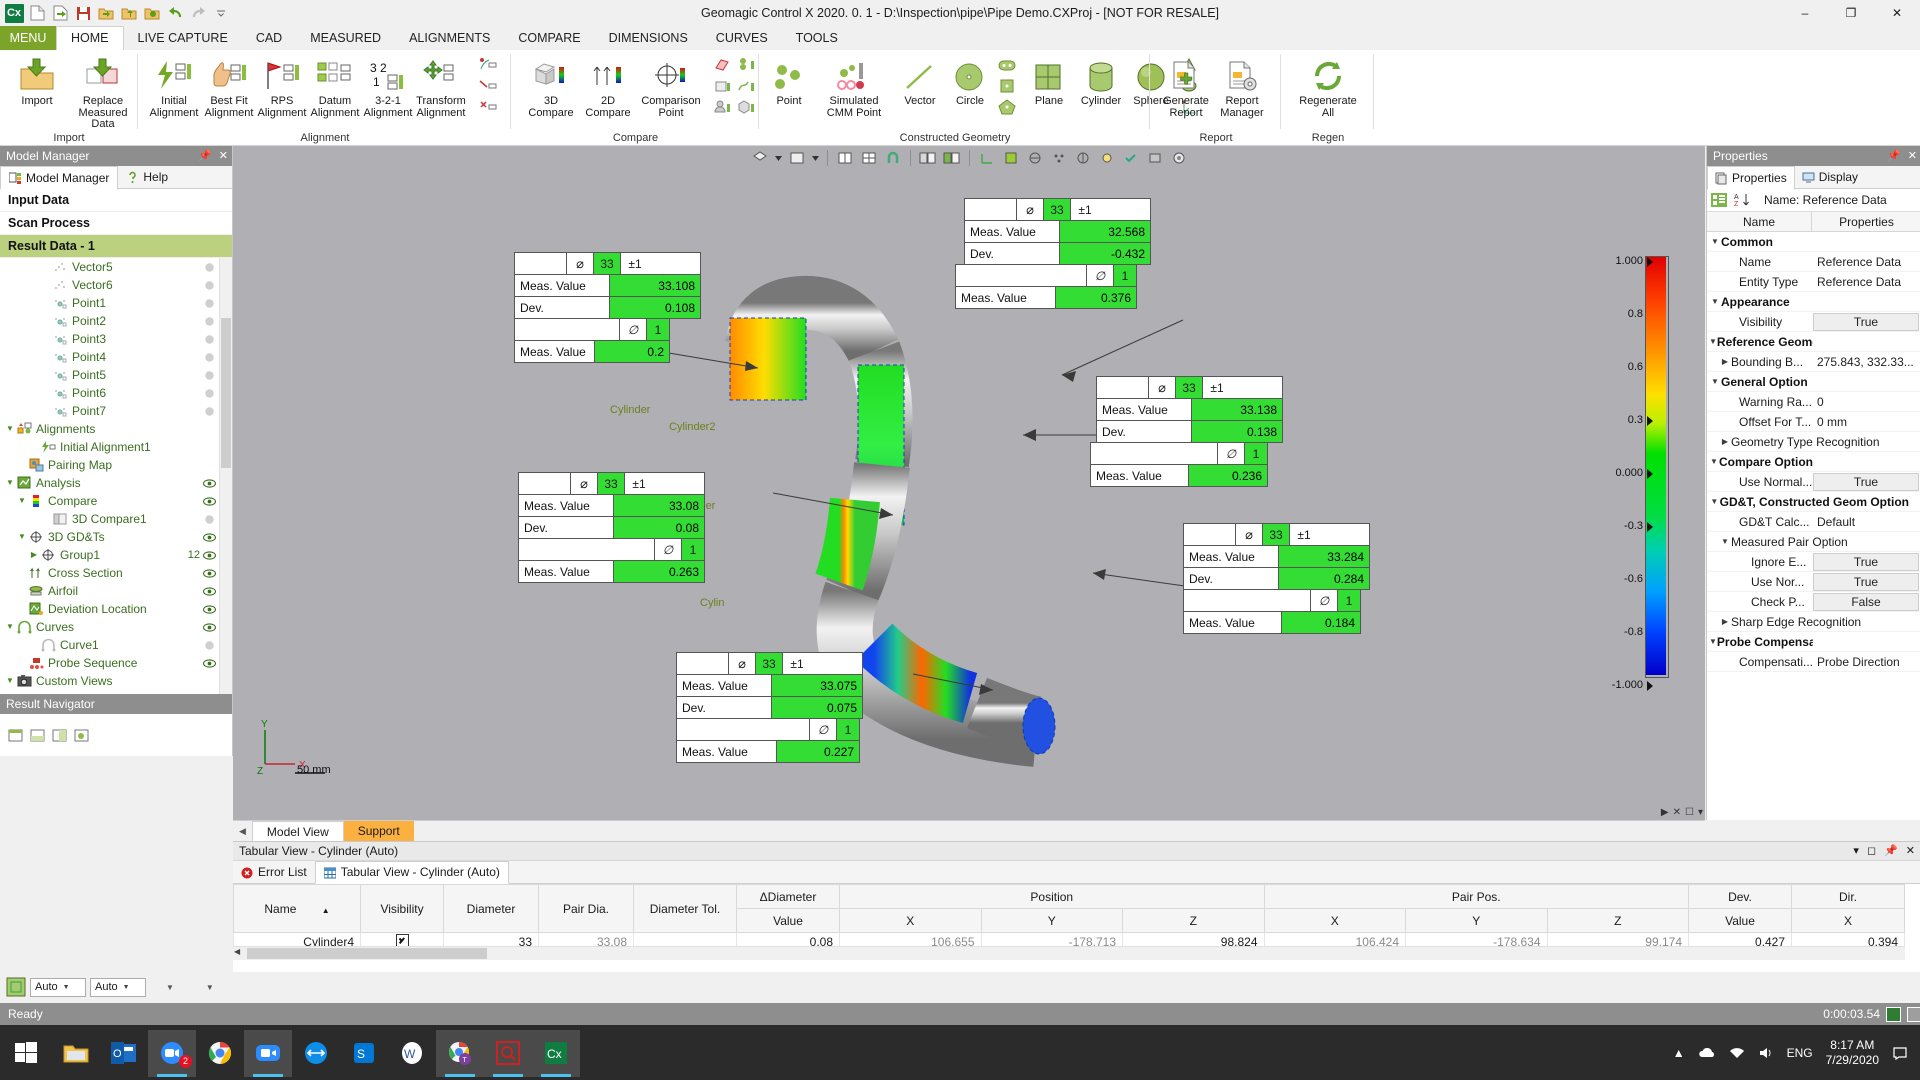 This screenshot has width=1920, height=1080. Describe the element at coordinates (788, 896) in the screenshot. I see `col-delta-diameter: ΔDiameter` at that location.